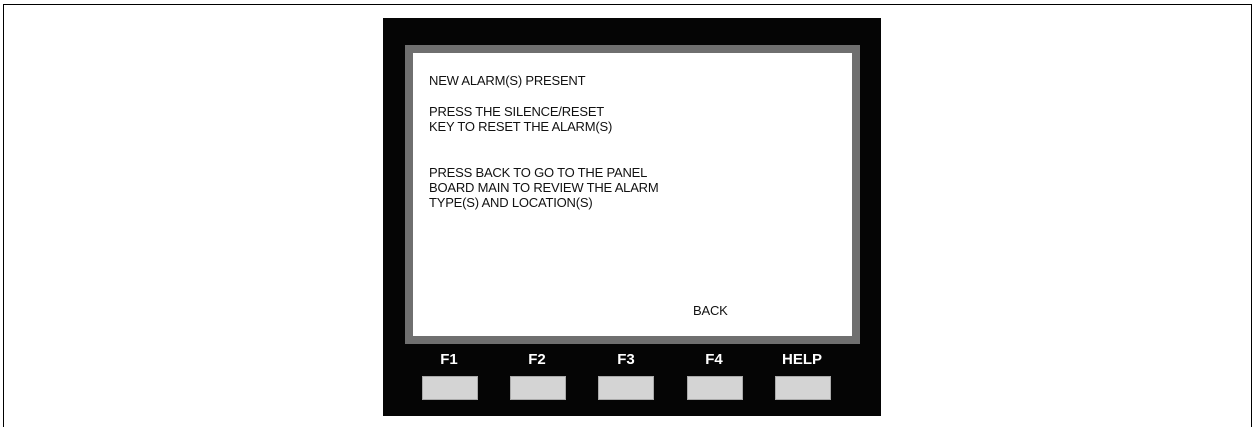 The height and width of the screenshot is (427, 1257). Describe the element at coordinates (803, 388) in the screenshot. I see `help-button` at that location.